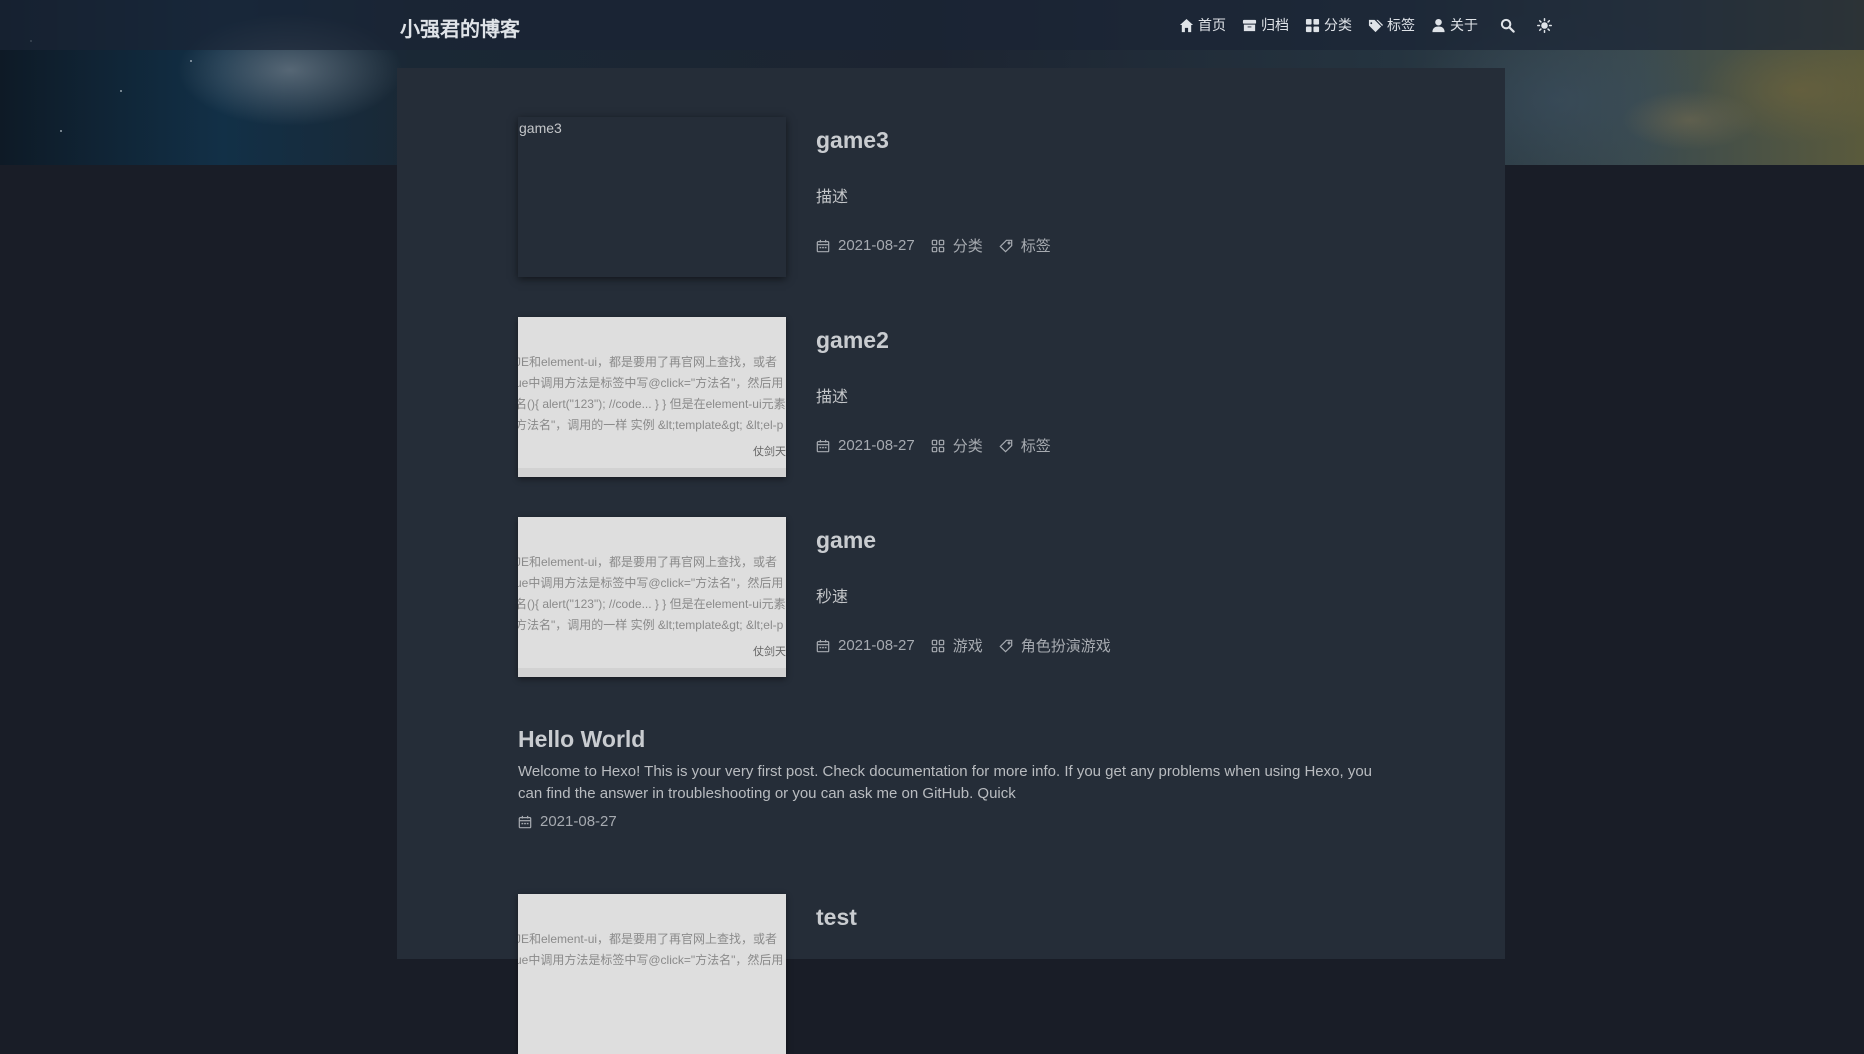 This screenshot has height=1054, width=1864. I want to click on nav-category-label: 分类, so click(1338, 25).